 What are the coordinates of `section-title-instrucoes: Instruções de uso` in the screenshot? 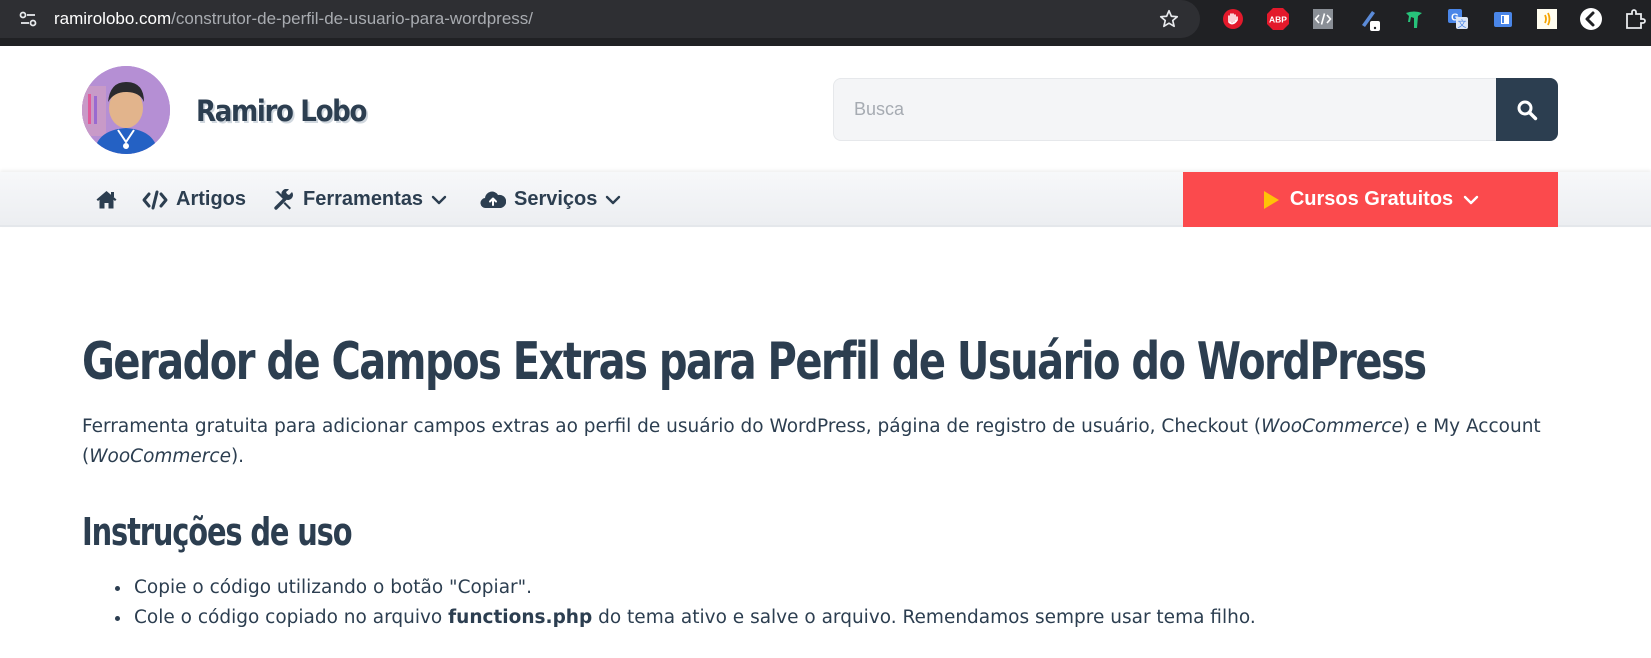 It's located at (217, 532).